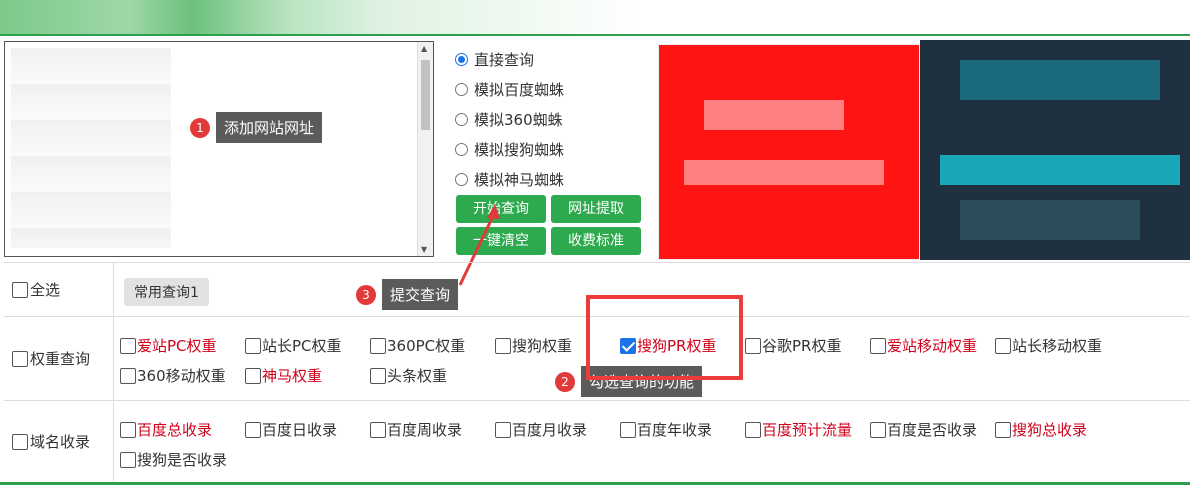 This screenshot has height=485, width=1190. What do you see at coordinates (461, 59) in the screenshot?
I see `radio-checked-icon` at bounding box center [461, 59].